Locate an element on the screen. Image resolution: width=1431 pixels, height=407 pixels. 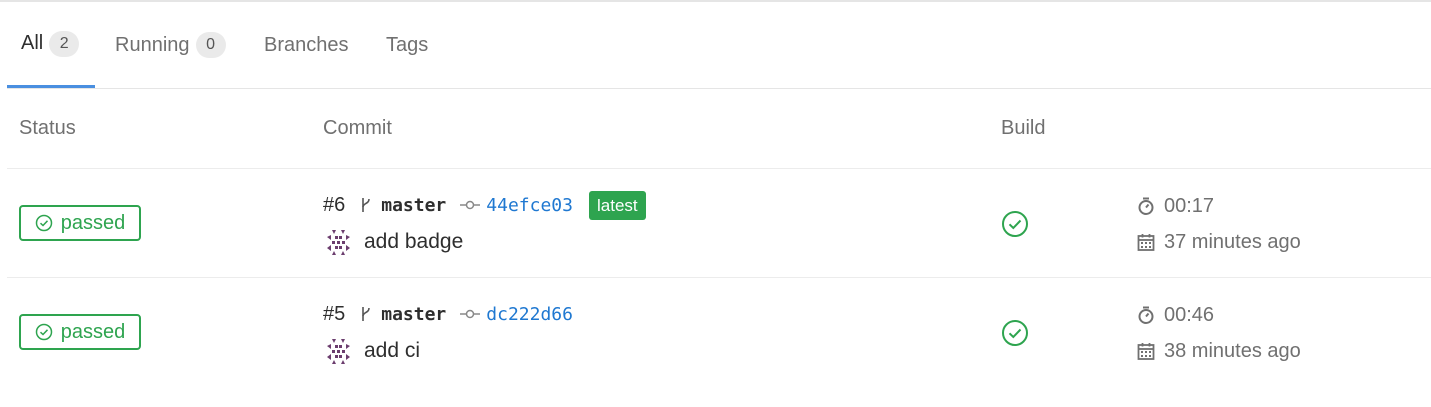
tab-tags-label: Tags is located at coordinates (407, 44).